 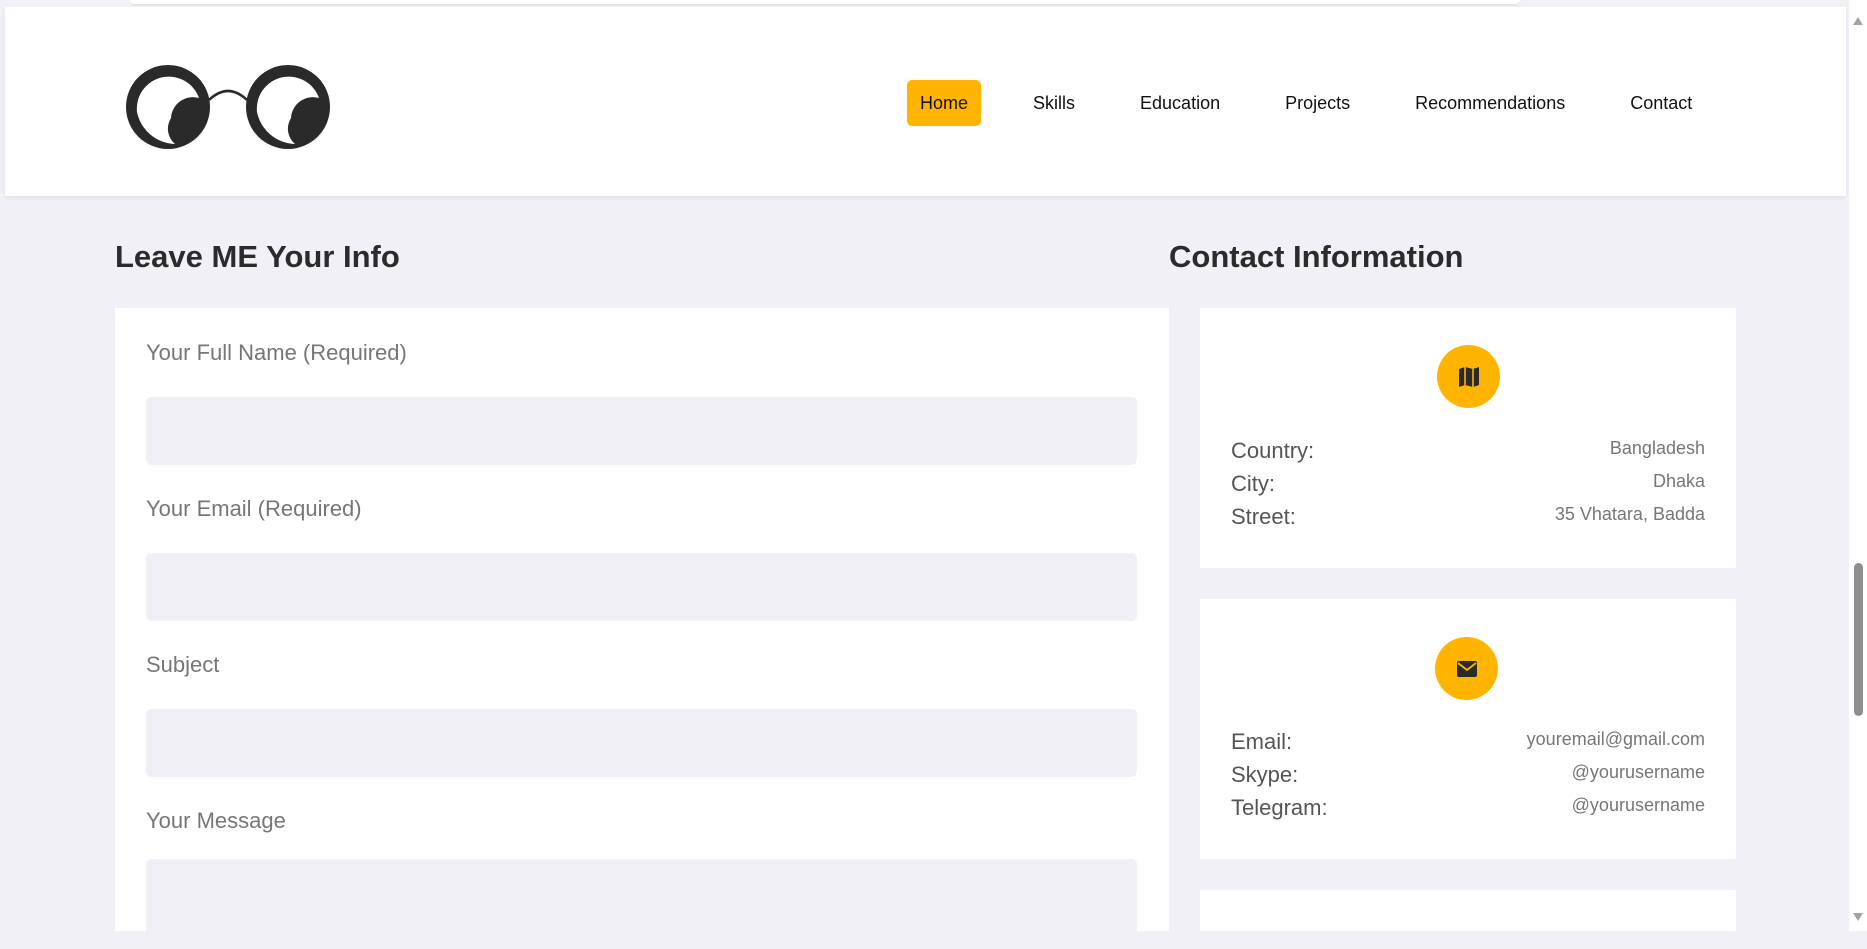 What do you see at coordinates (1468, 745) in the screenshot?
I see `contact-row: Email: youremail@gmail.com` at bounding box center [1468, 745].